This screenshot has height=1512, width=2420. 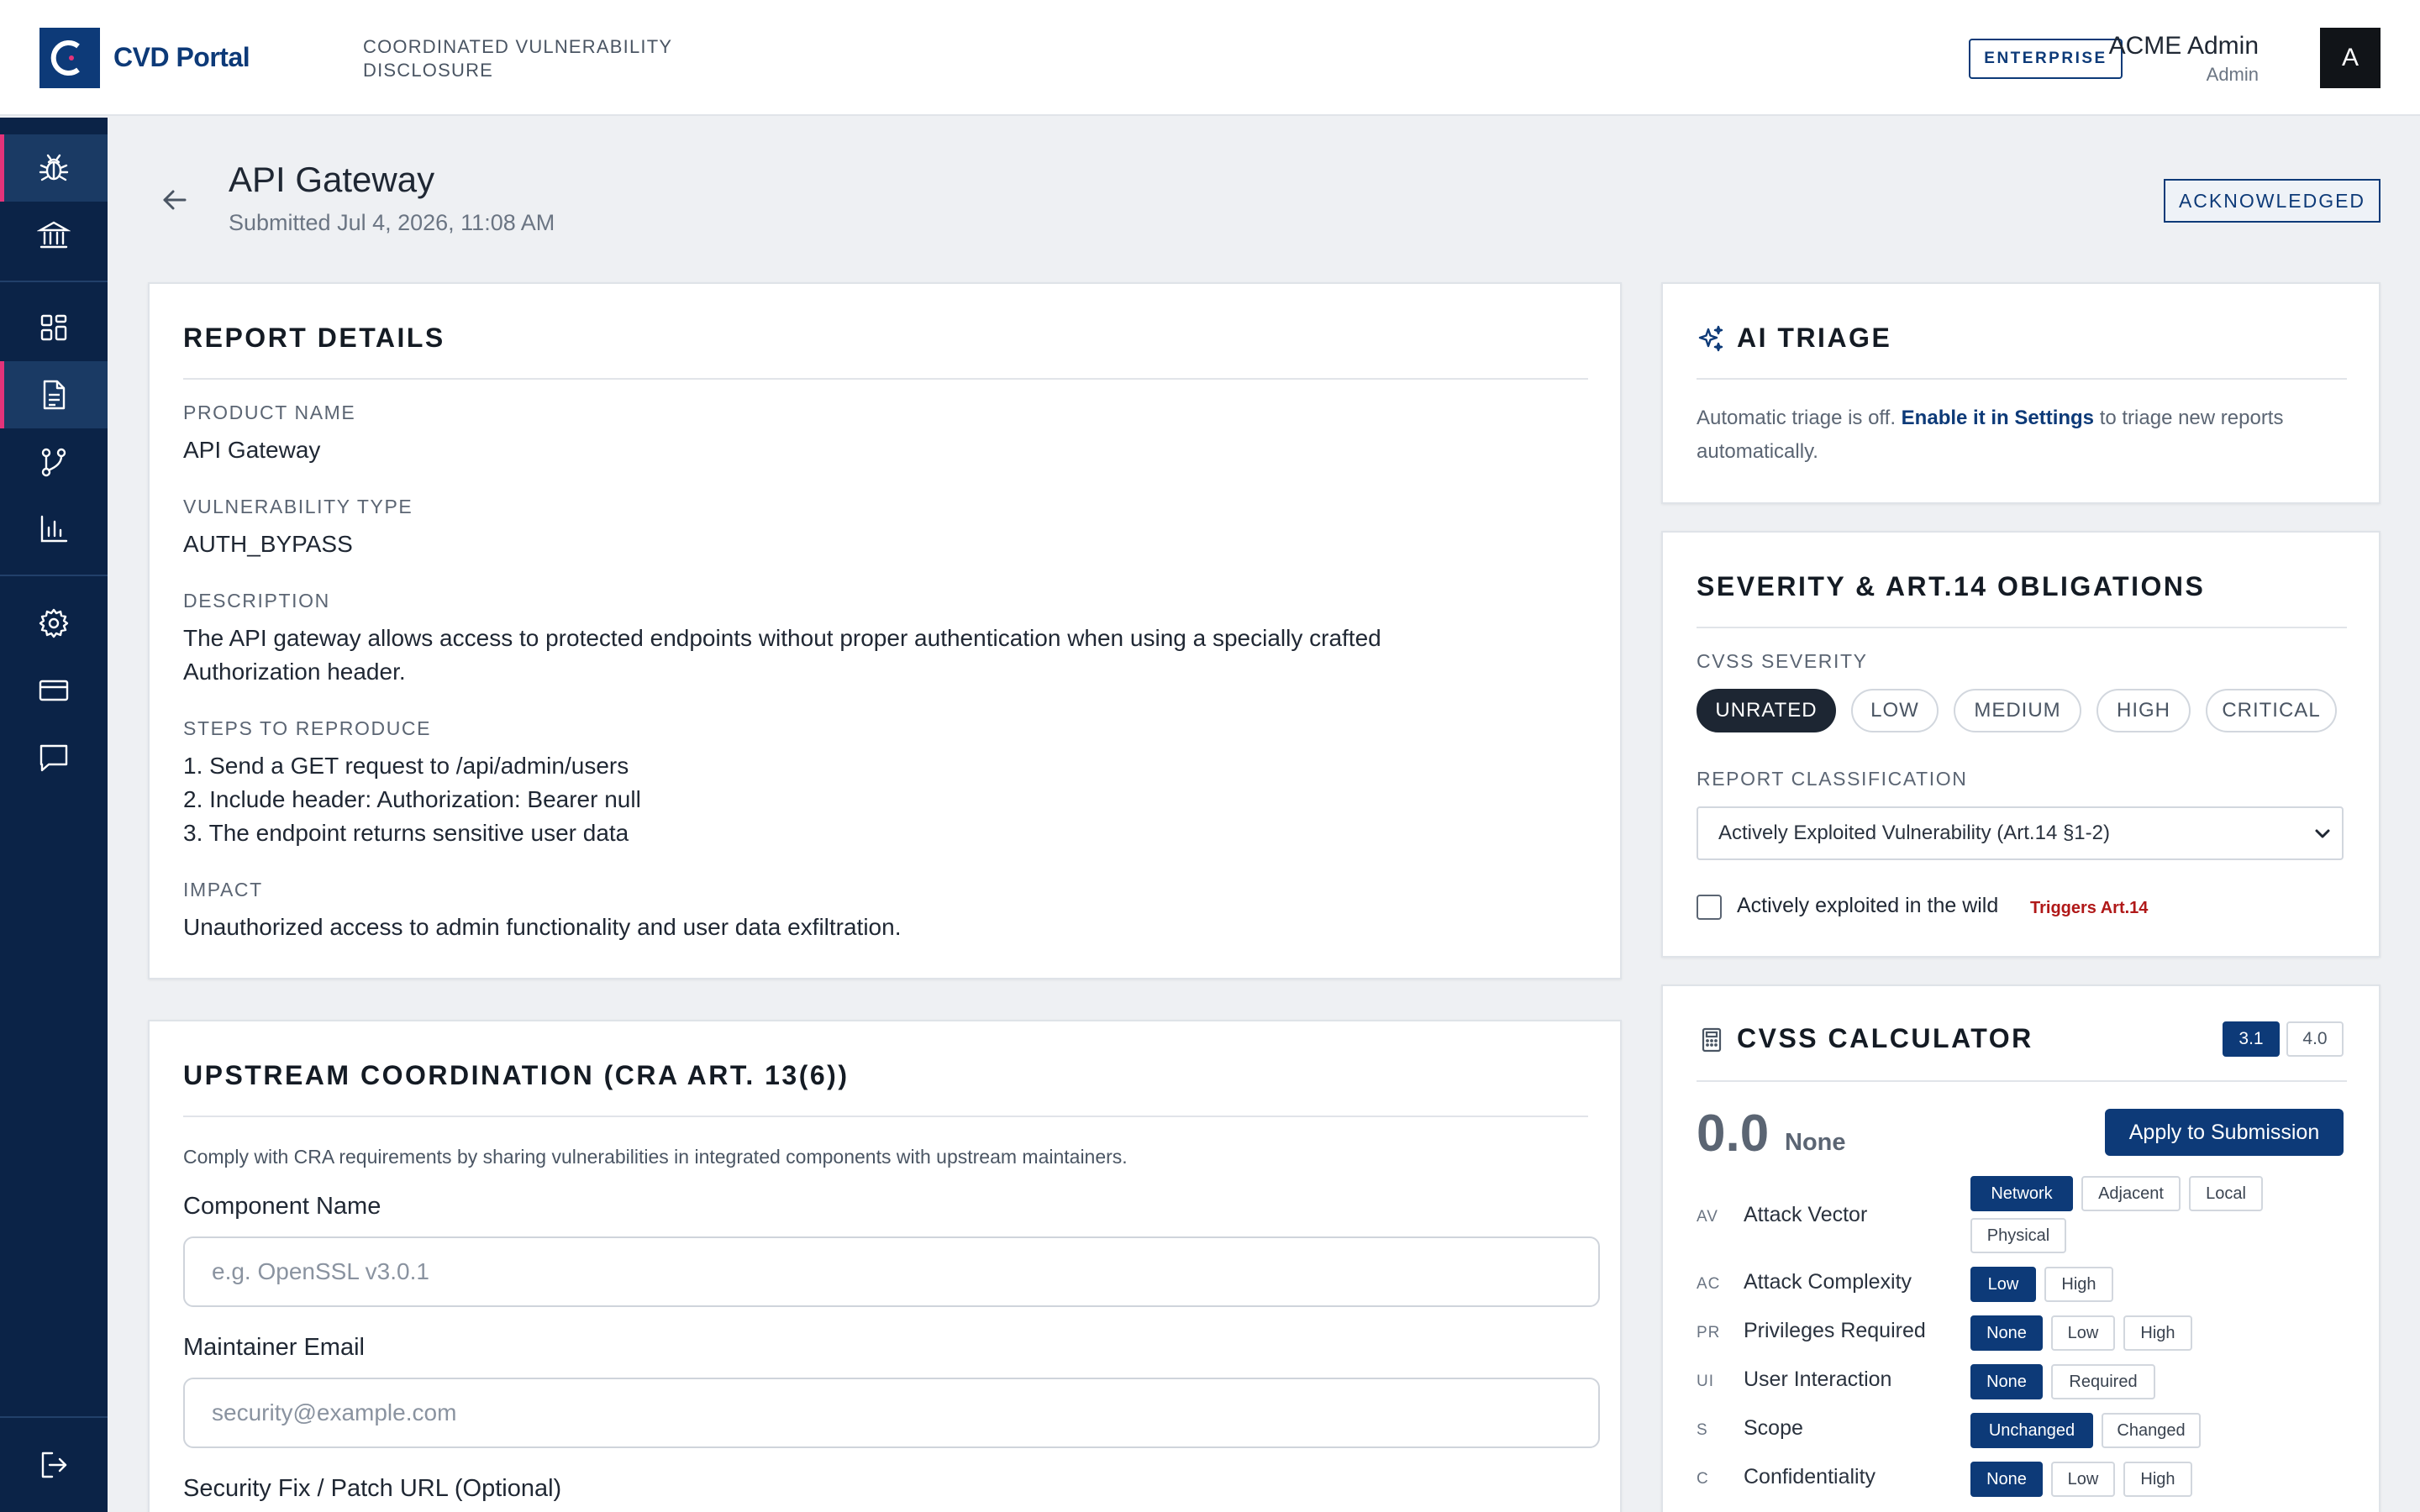 What do you see at coordinates (2103, 1381) in the screenshot?
I see `ui-option-required: Required` at bounding box center [2103, 1381].